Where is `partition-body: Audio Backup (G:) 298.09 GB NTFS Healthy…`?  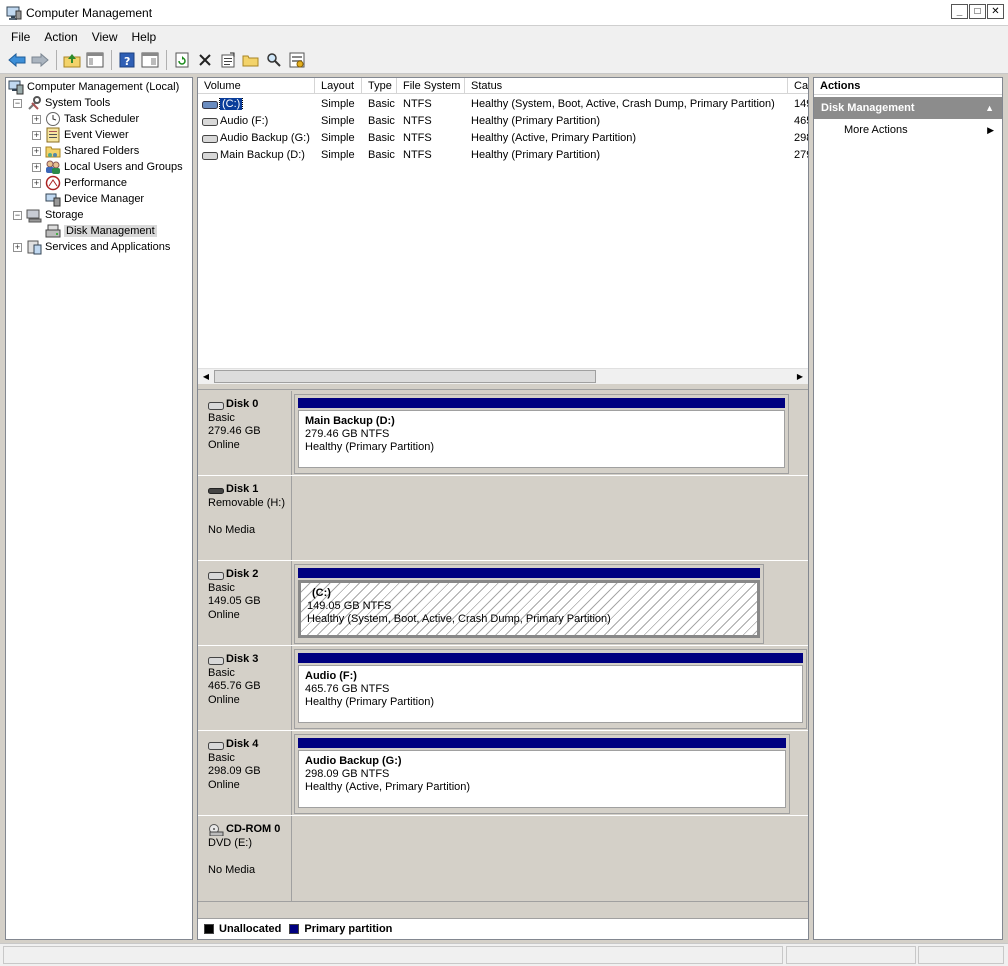 partition-body: Audio Backup (G:) 298.09 GB NTFS Healthy… is located at coordinates (542, 779).